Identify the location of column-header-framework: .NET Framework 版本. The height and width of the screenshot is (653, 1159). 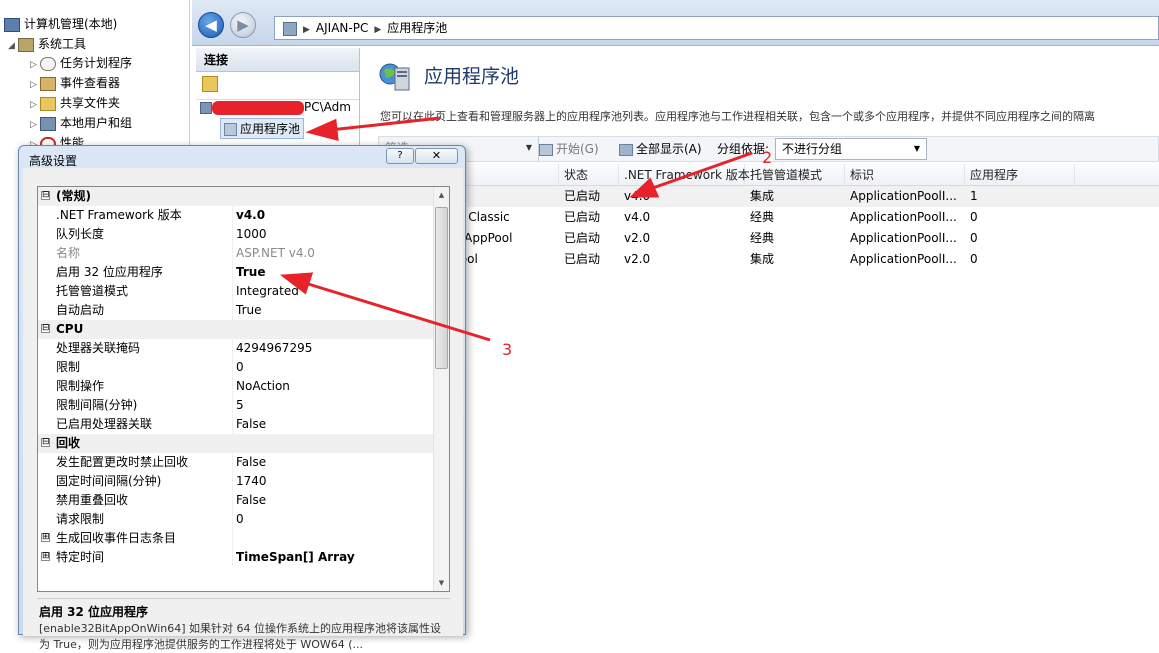
(684, 175).